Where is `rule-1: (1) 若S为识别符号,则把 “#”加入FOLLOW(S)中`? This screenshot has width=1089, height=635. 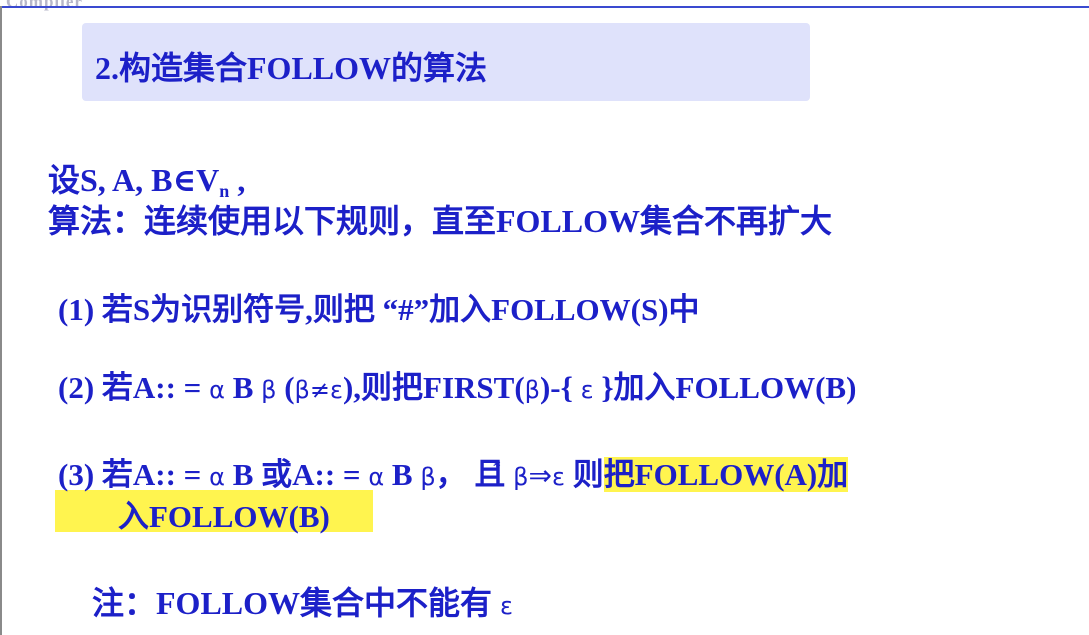
rule-1: (1) 若S为识别符号,则把 “#”加入FOLLOW(S)中 is located at coordinates (379, 309).